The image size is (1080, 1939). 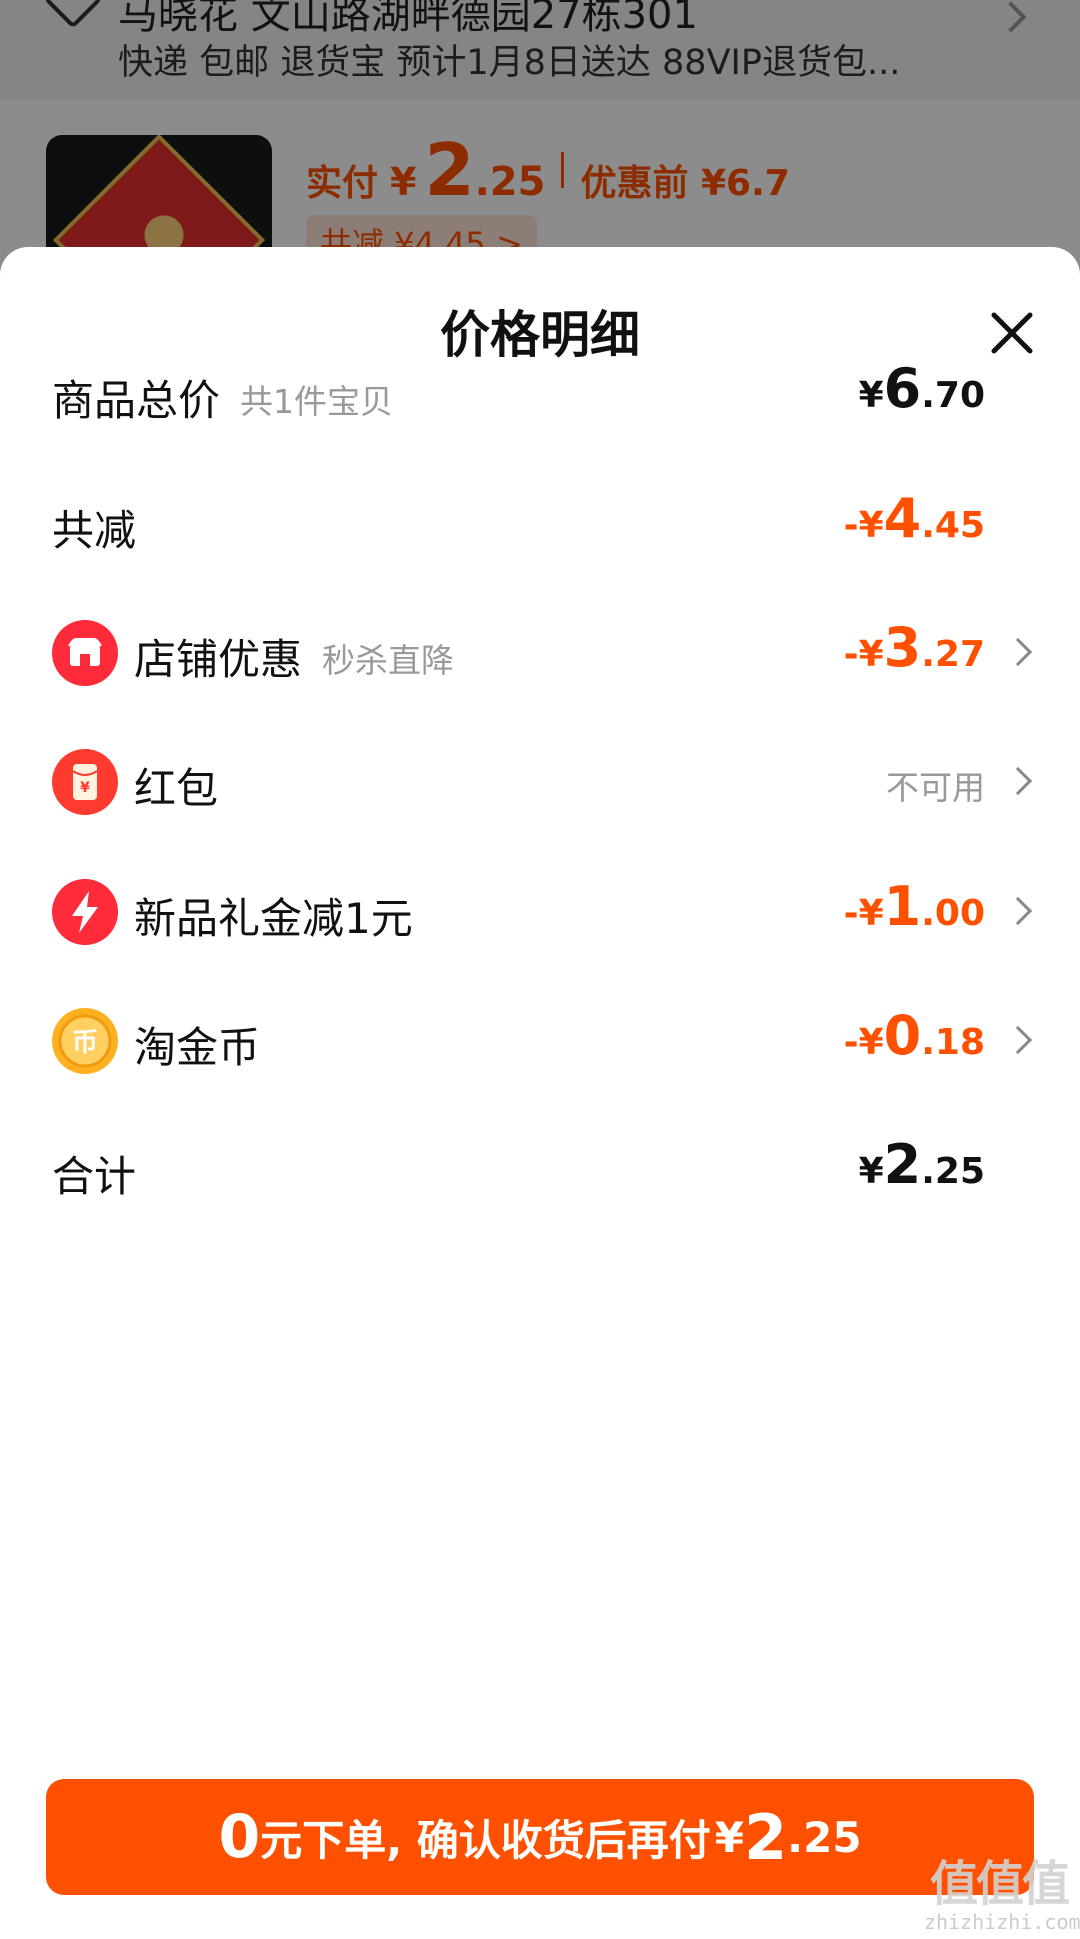 I want to click on value-decimal: .25, so click(x=953, y=1171).